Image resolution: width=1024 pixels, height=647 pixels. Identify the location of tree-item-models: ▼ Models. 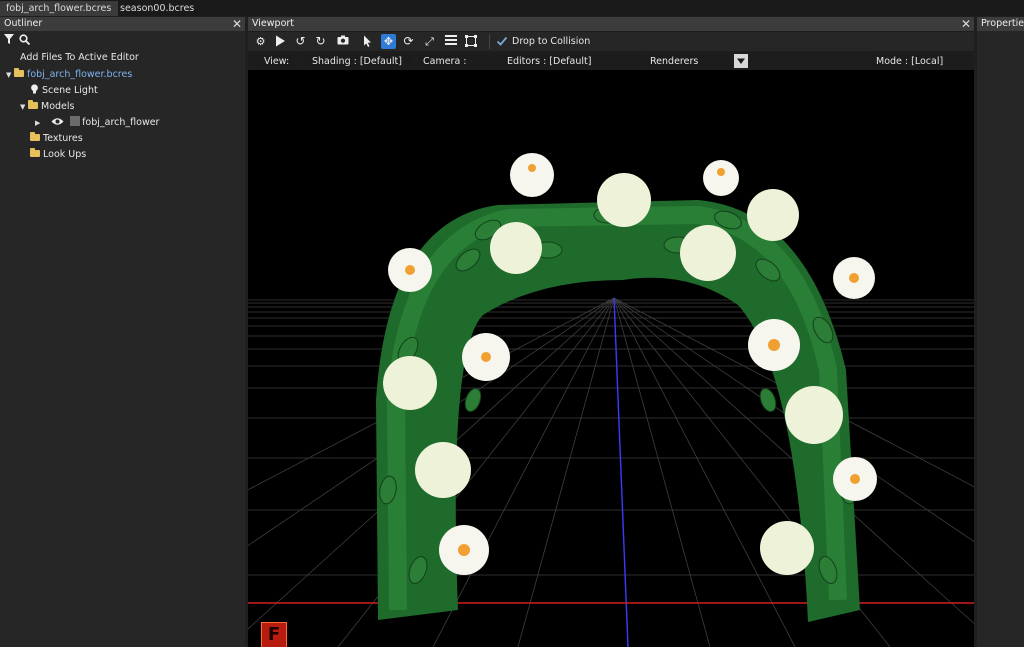
(47, 106).